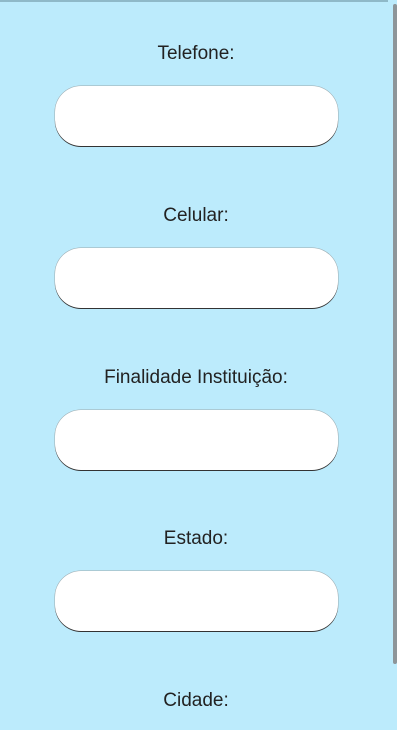 The height and width of the screenshot is (730, 400). I want to click on cidade-label: Cidade:, so click(196, 700).